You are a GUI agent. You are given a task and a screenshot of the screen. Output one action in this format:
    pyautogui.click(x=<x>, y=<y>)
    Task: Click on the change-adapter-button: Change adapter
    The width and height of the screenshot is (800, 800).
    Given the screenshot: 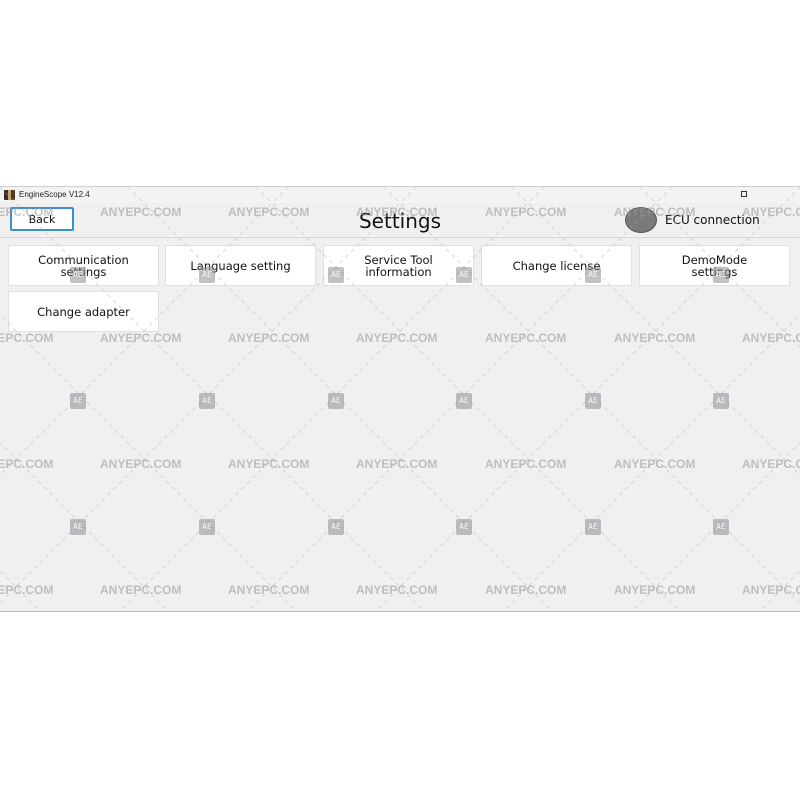 What is the action you would take?
    pyautogui.click(x=83, y=311)
    